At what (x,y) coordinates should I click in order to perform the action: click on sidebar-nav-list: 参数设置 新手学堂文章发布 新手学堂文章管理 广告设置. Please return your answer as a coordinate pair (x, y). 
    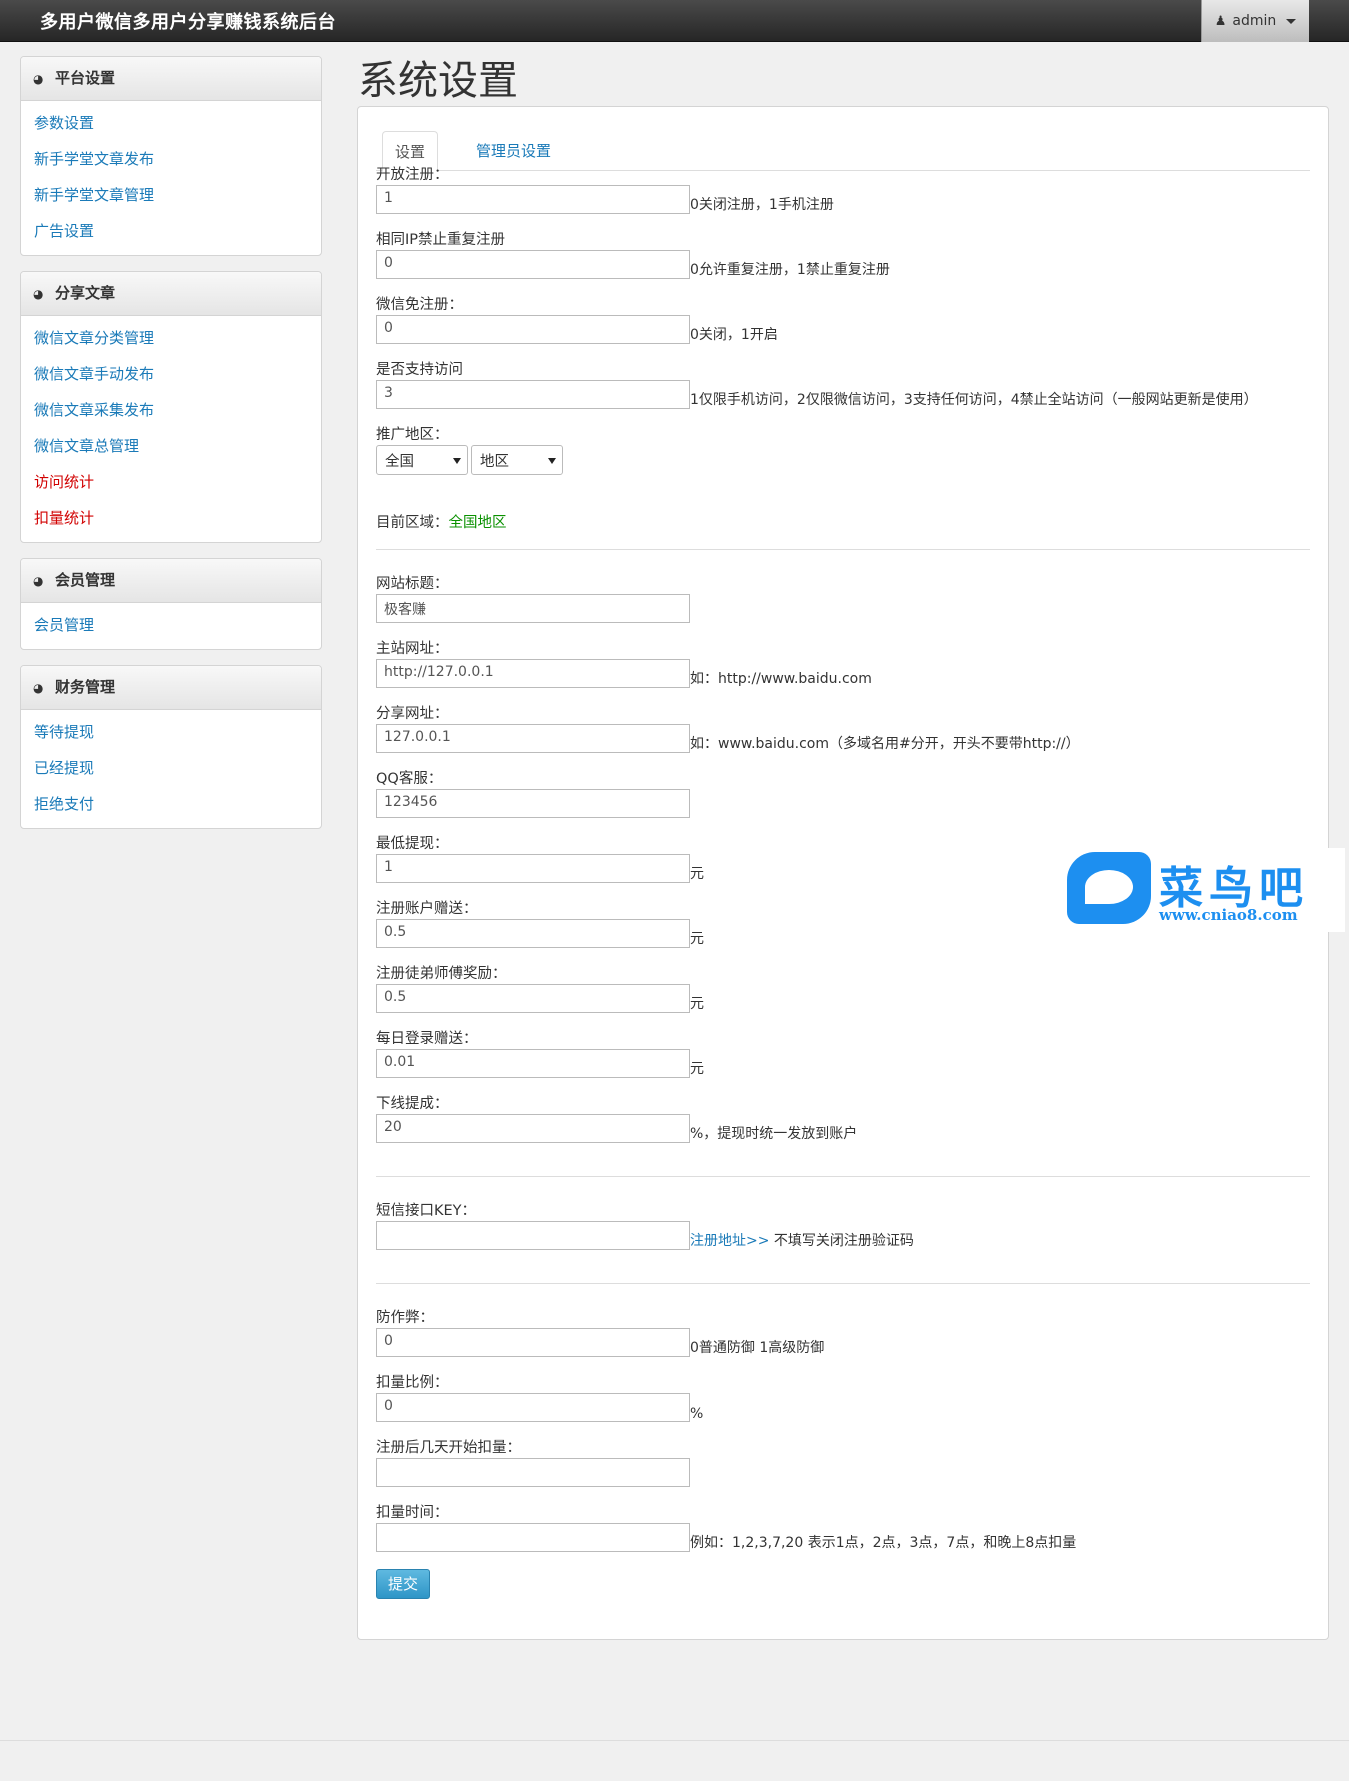
    Looking at the image, I should click on (171, 178).